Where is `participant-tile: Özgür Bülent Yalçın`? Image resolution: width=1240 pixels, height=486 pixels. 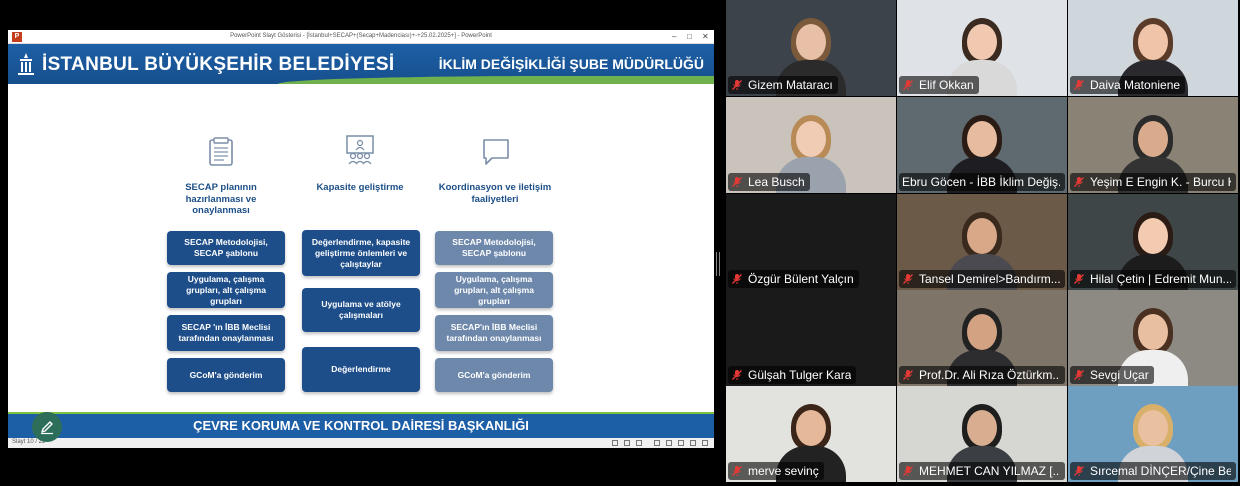
participant-tile: Özgür Bülent Yalçın is located at coordinates (811, 242).